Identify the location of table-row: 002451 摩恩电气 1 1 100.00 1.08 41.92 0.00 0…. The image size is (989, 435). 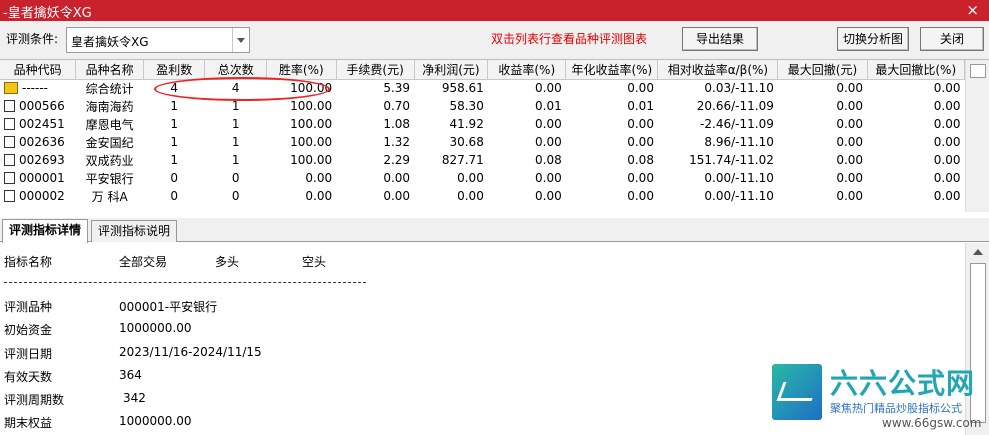
(482, 124).